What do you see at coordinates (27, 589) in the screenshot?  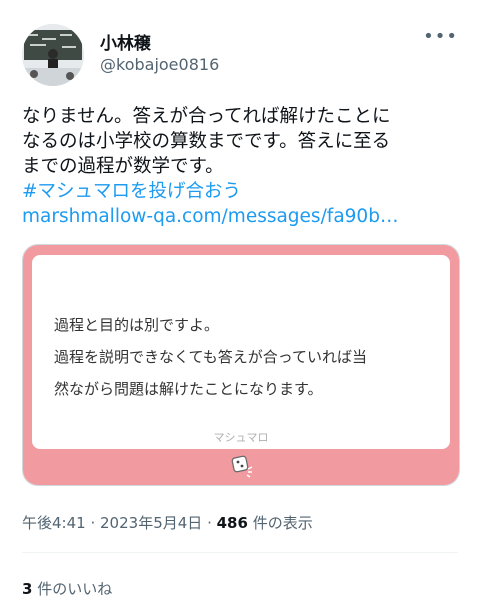 I see `likes-count: 3` at bounding box center [27, 589].